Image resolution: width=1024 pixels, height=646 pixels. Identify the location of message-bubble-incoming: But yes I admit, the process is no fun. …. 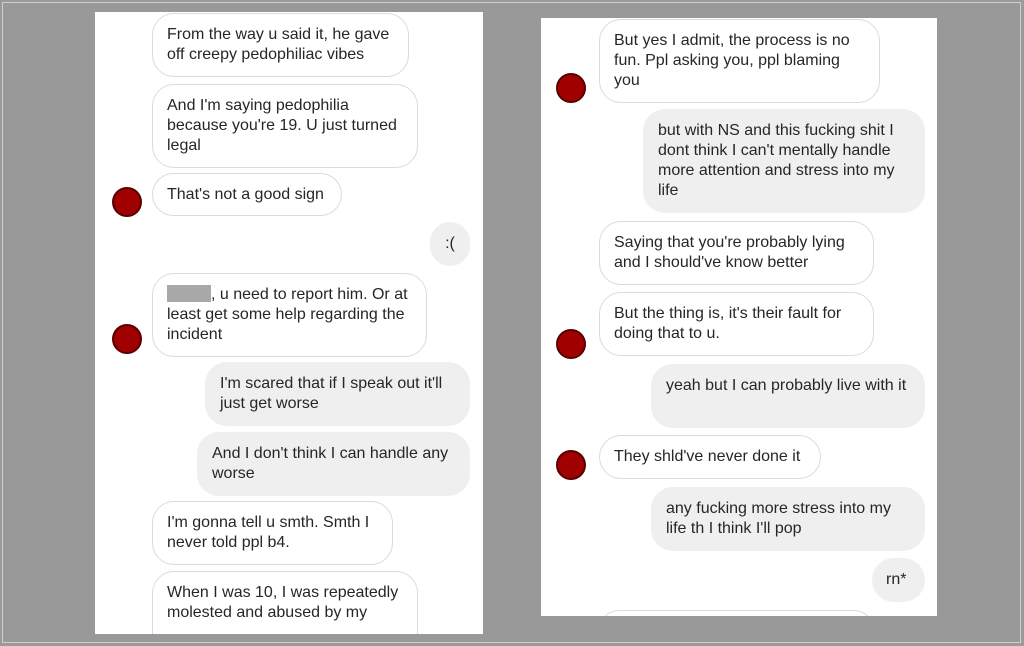
(739, 61).